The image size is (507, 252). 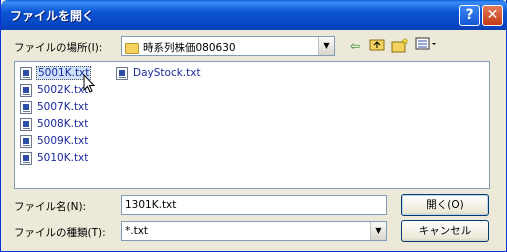 I want to click on file-name: 5007K.txt, so click(x=63, y=107).